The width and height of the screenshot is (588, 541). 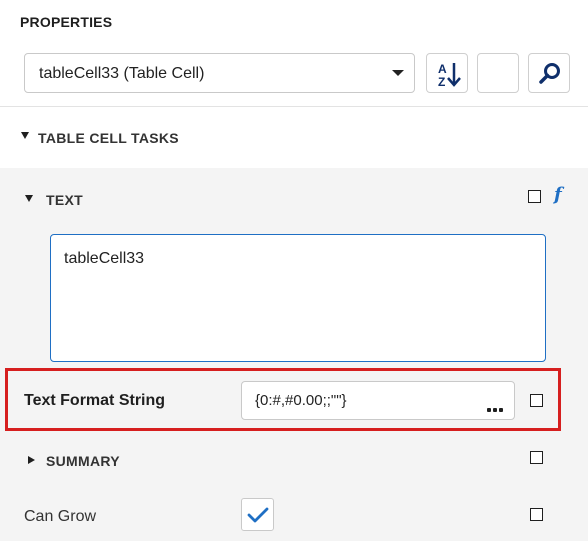 What do you see at coordinates (64, 200) in the screenshot?
I see `text-section-label: TEXT` at bounding box center [64, 200].